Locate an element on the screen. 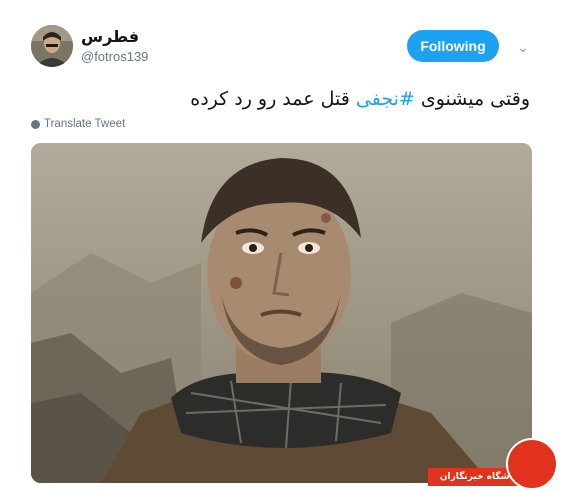 The image size is (563, 491). user-handle: @fotros139 is located at coordinates (114, 57).